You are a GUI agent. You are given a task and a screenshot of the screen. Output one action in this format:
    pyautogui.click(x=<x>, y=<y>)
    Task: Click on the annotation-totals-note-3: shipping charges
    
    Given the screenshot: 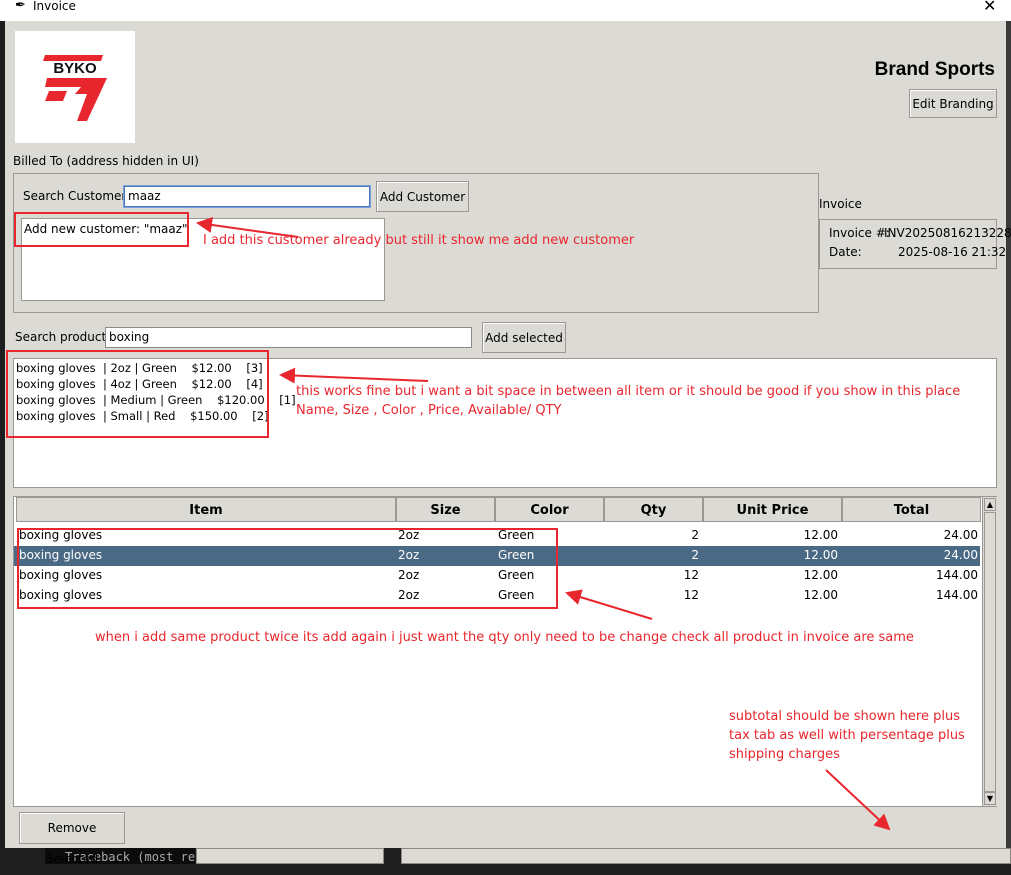 What is the action you would take?
    pyautogui.click(x=784, y=754)
    